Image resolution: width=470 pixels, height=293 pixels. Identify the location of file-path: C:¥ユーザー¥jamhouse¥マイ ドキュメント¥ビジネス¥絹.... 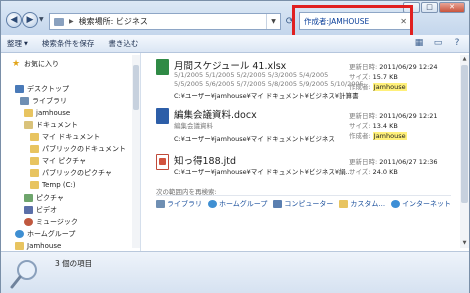
(263, 172).